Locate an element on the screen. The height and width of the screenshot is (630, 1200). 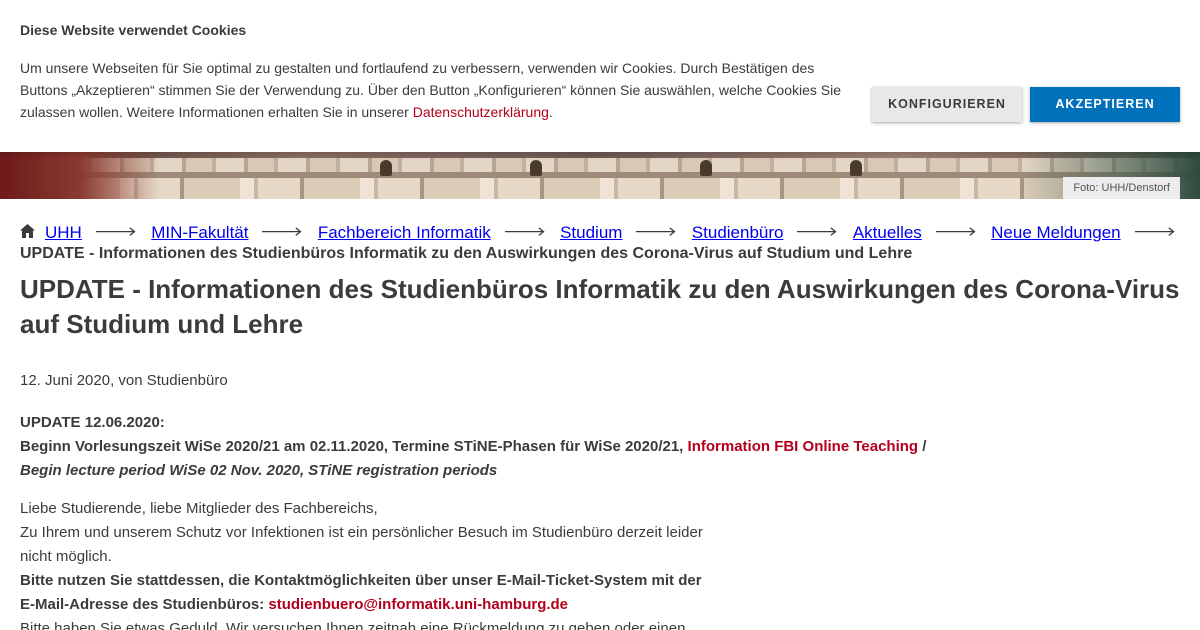
breadcrumb-item-studium: Studium is located at coordinates (591, 233).